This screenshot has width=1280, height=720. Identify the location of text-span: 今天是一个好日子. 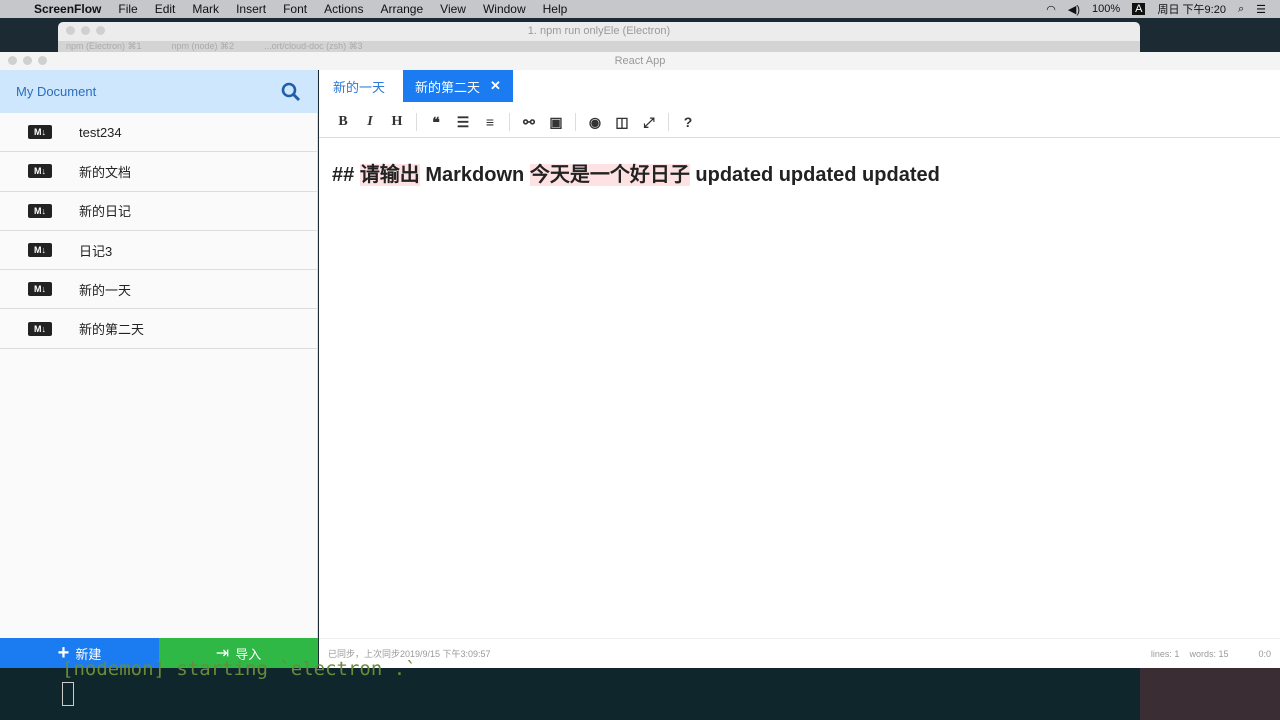
(609, 175).